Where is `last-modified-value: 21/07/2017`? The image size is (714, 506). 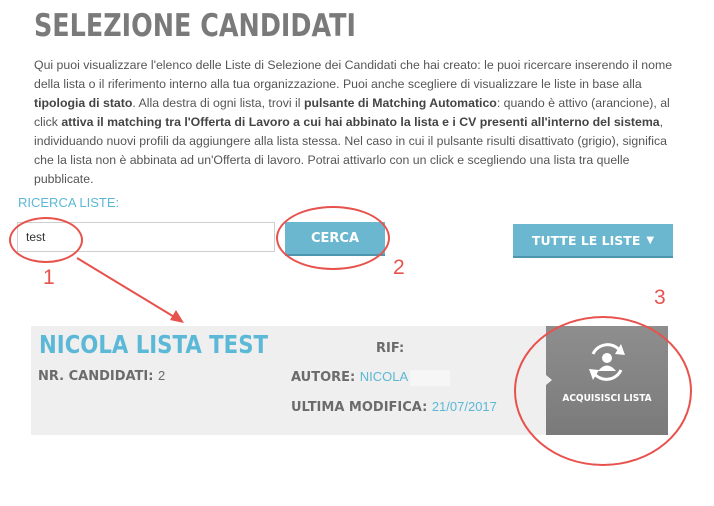
last-modified-value: 21/07/2017 is located at coordinates (464, 406).